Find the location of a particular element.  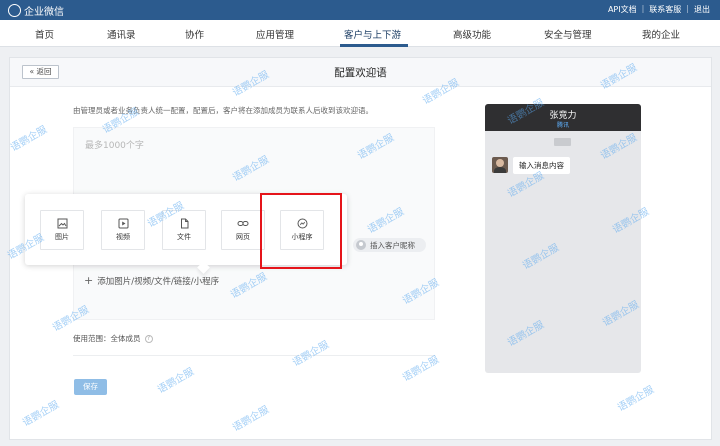

scope-label: 使用范围：全体成员 is located at coordinates (107, 338).